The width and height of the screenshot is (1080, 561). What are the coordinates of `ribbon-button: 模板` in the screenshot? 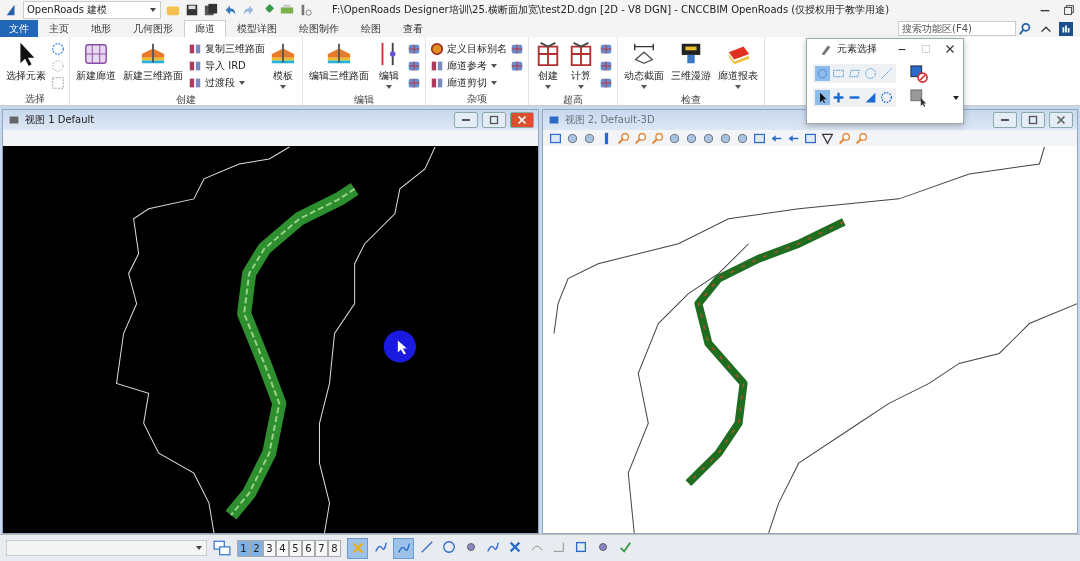 It's located at (283, 66).